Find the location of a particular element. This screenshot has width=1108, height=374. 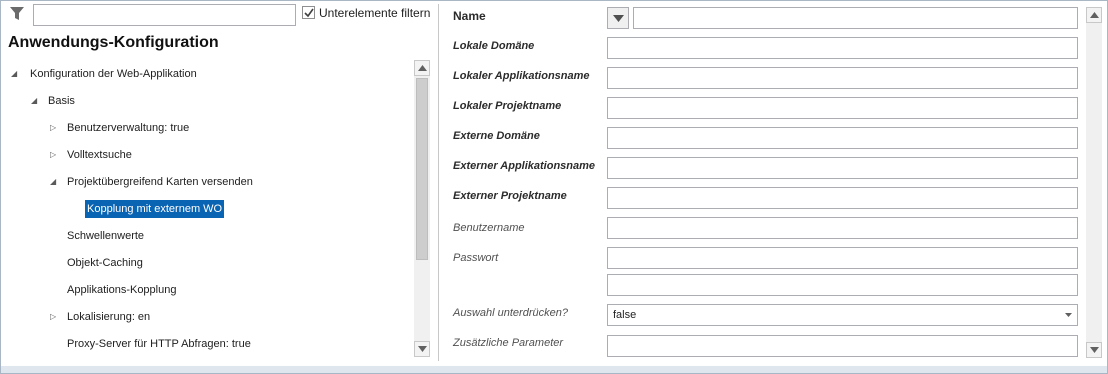

tree-node: ◢ Projektübergreifend Karten versenden is located at coordinates (206, 182).